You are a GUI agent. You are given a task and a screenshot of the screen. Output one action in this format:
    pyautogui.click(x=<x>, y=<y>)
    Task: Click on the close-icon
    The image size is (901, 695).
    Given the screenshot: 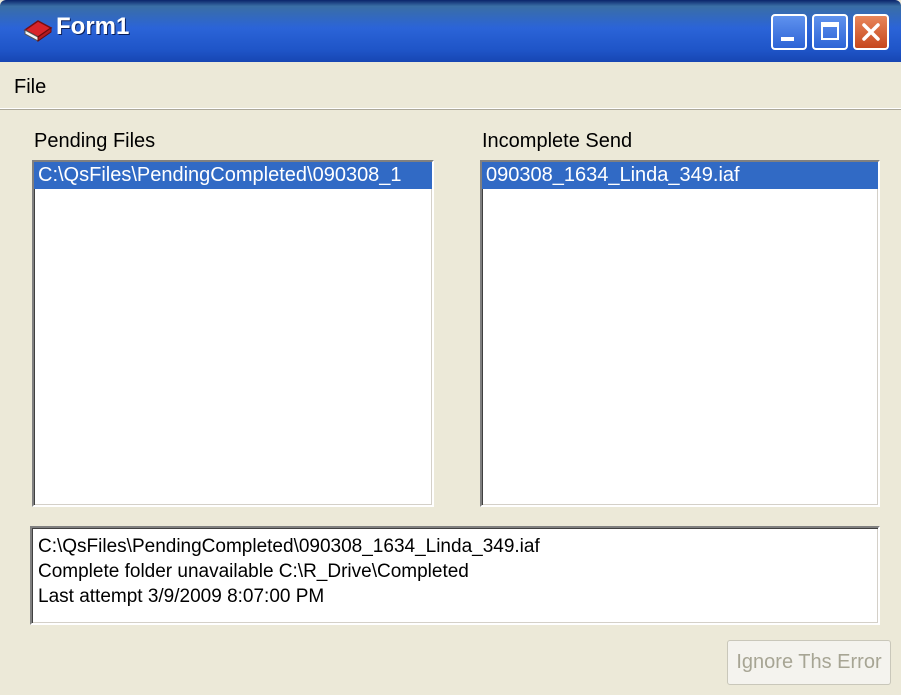 What is the action you would take?
    pyautogui.click(x=871, y=32)
    